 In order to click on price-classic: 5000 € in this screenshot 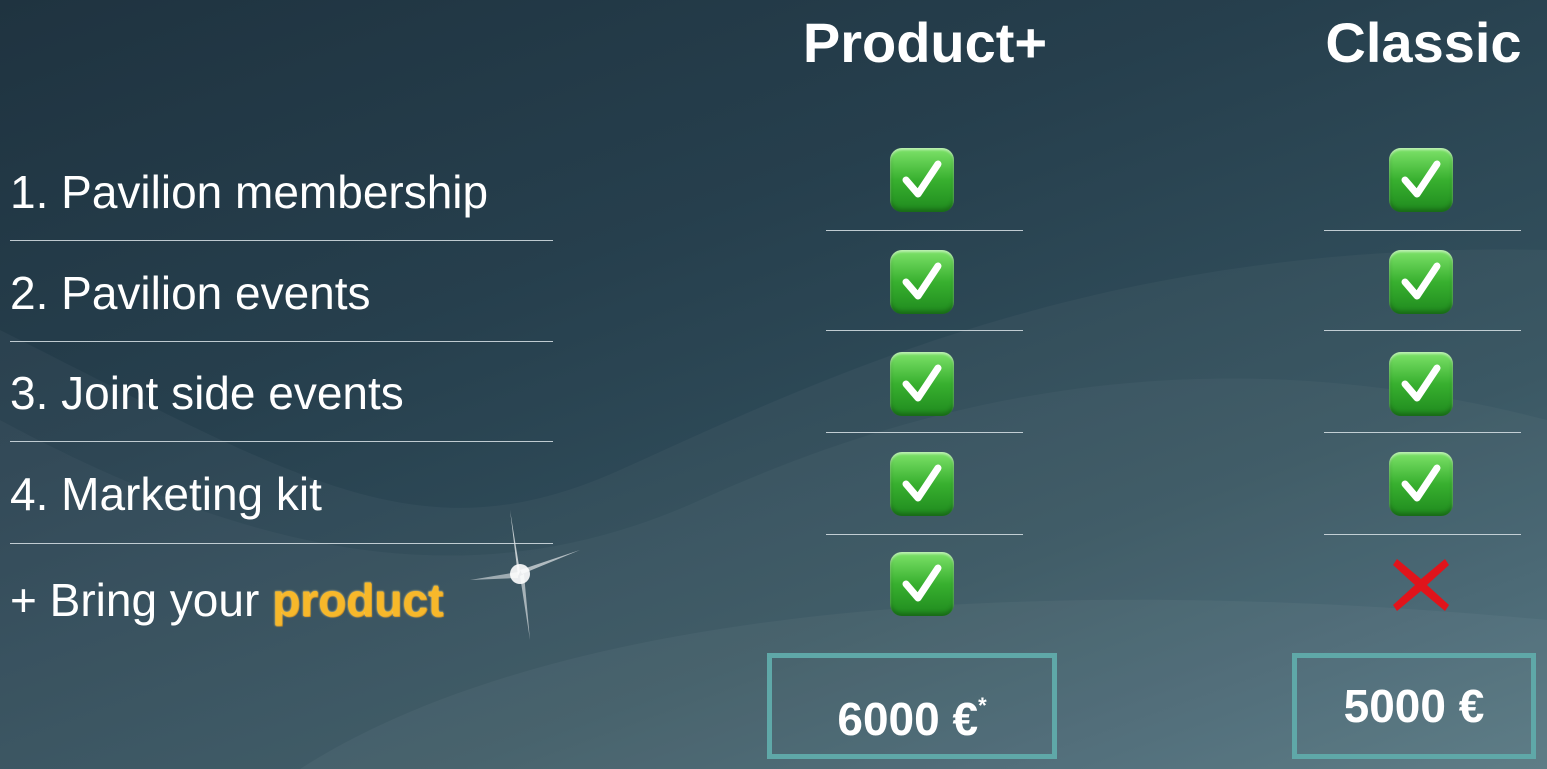, I will do `click(1414, 706)`.